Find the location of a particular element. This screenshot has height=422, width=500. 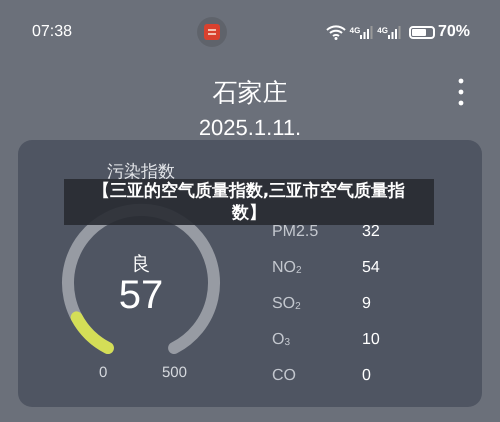

pollutant-name: PM2.5 is located at coordinates (295, 232).